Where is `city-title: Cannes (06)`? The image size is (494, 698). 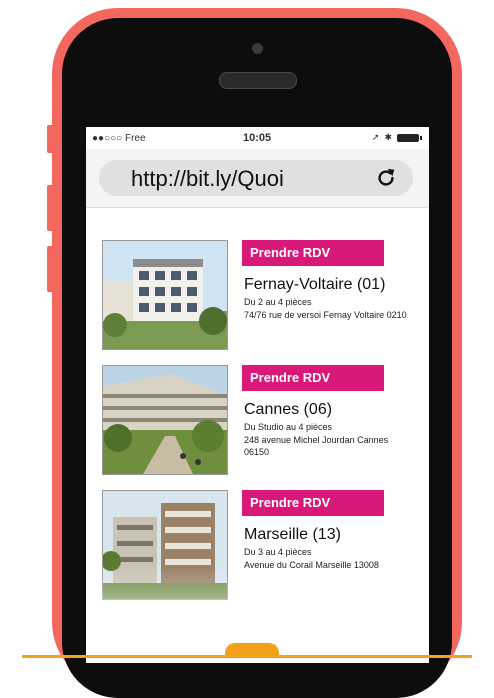 city-title: Cannes (06) is located at coordinates (288, 409).